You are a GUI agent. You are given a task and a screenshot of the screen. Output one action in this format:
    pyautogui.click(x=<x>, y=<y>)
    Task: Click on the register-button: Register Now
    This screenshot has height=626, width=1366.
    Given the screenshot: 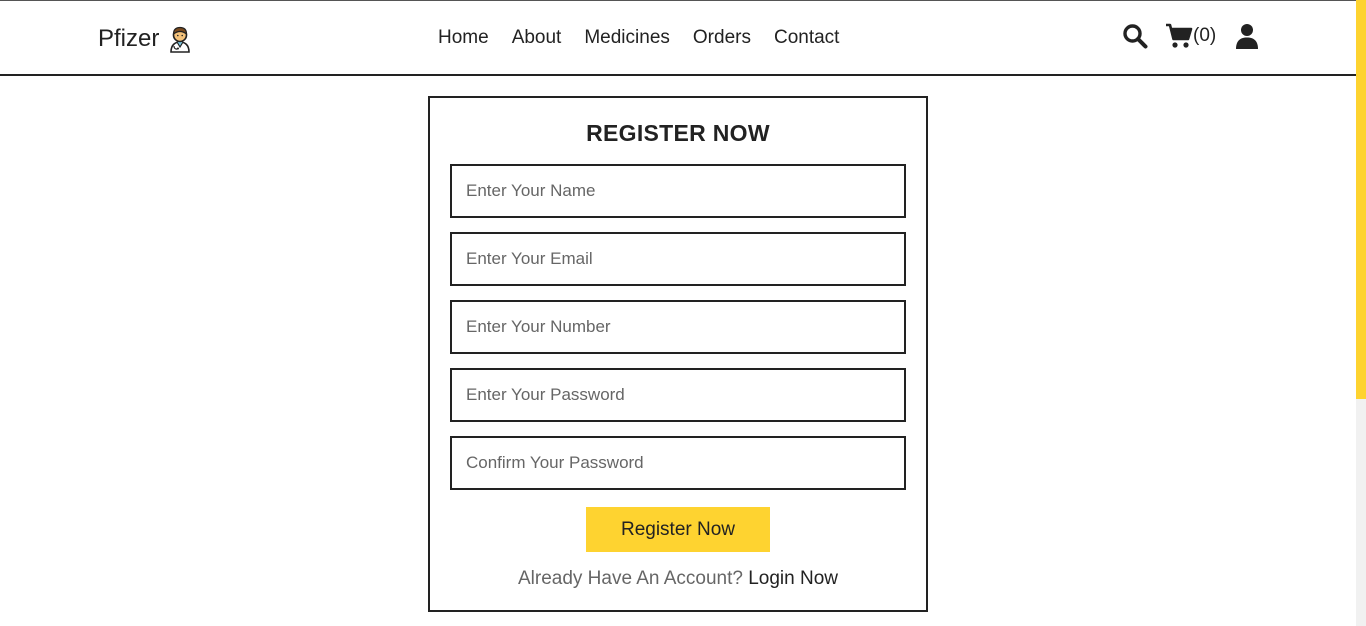 What is the action you would take?
    pyautogui.click(x=678, y=529)
    